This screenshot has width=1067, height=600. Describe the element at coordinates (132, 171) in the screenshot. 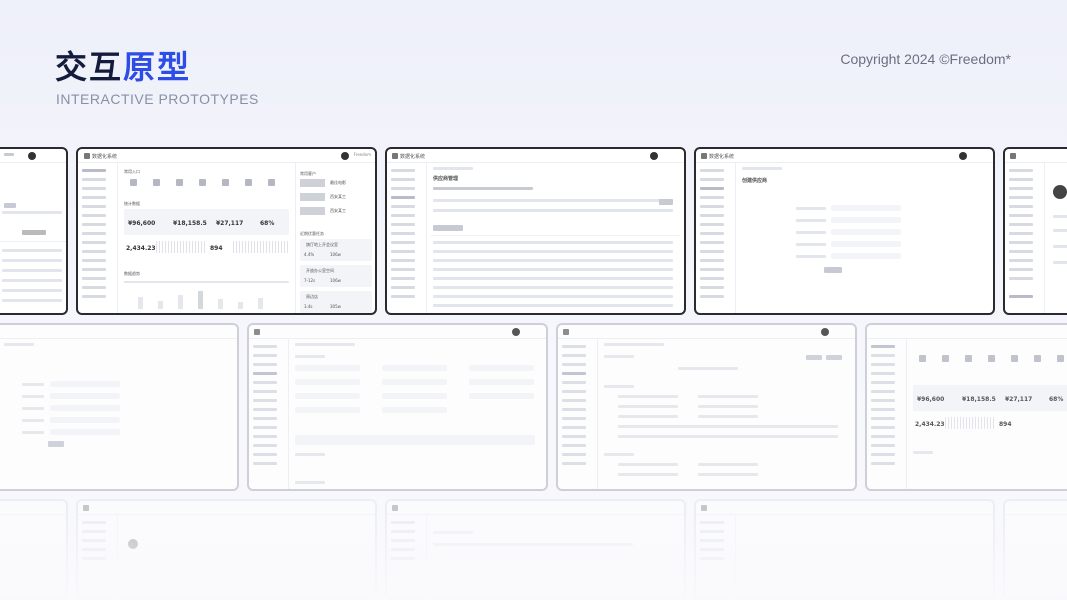

I see `dash-quick-title: 常用入口` at that location.